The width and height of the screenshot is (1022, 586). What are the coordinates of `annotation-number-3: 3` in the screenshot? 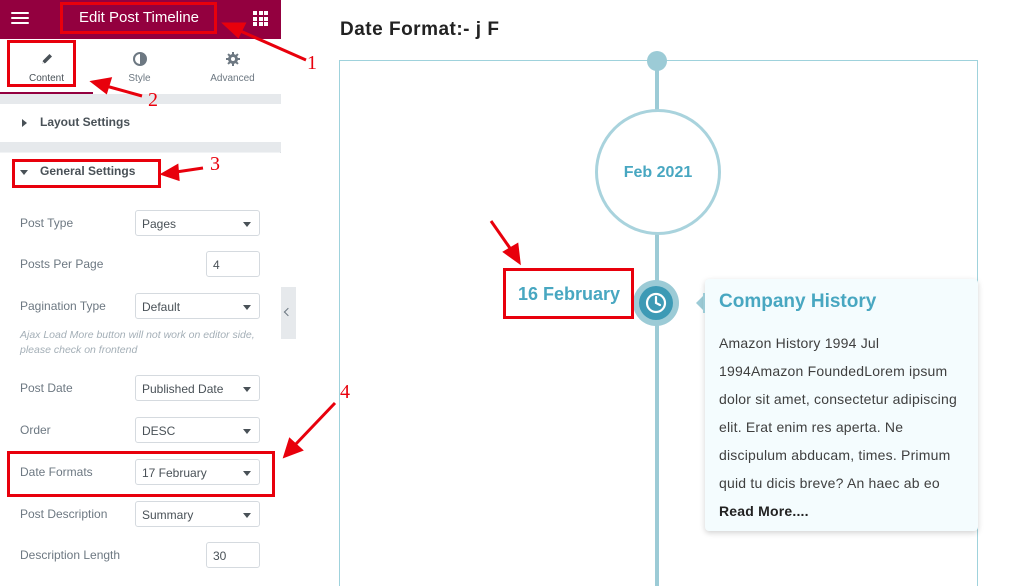 It's located at (215, 164).